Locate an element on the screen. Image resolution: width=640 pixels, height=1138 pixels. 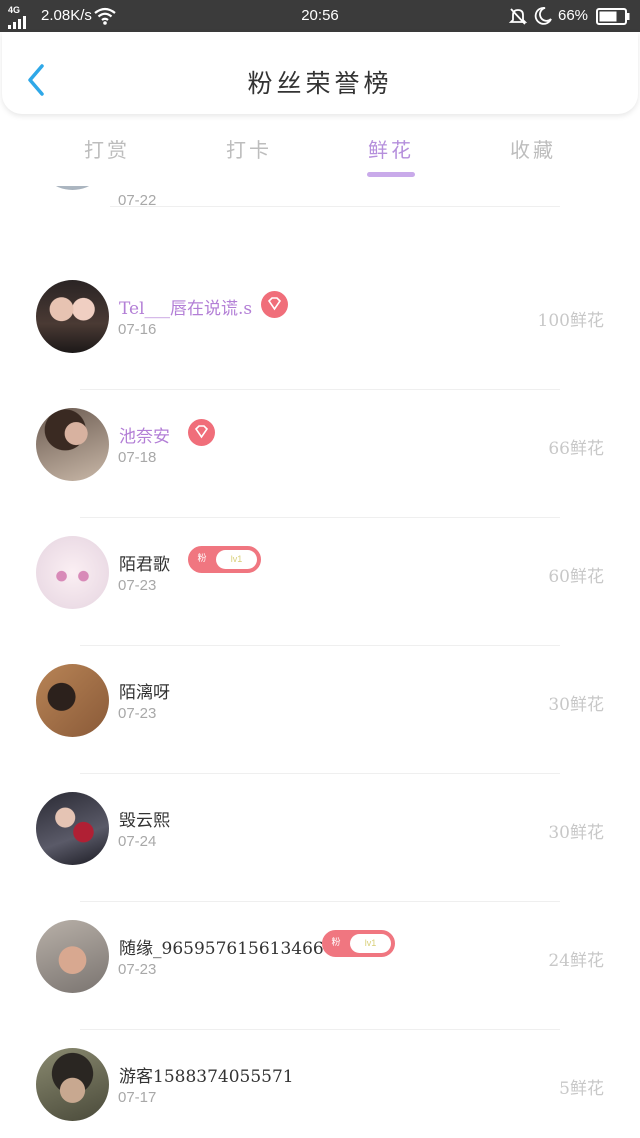
flower-count: 60鲜花 is located at coordinates (576, 577).